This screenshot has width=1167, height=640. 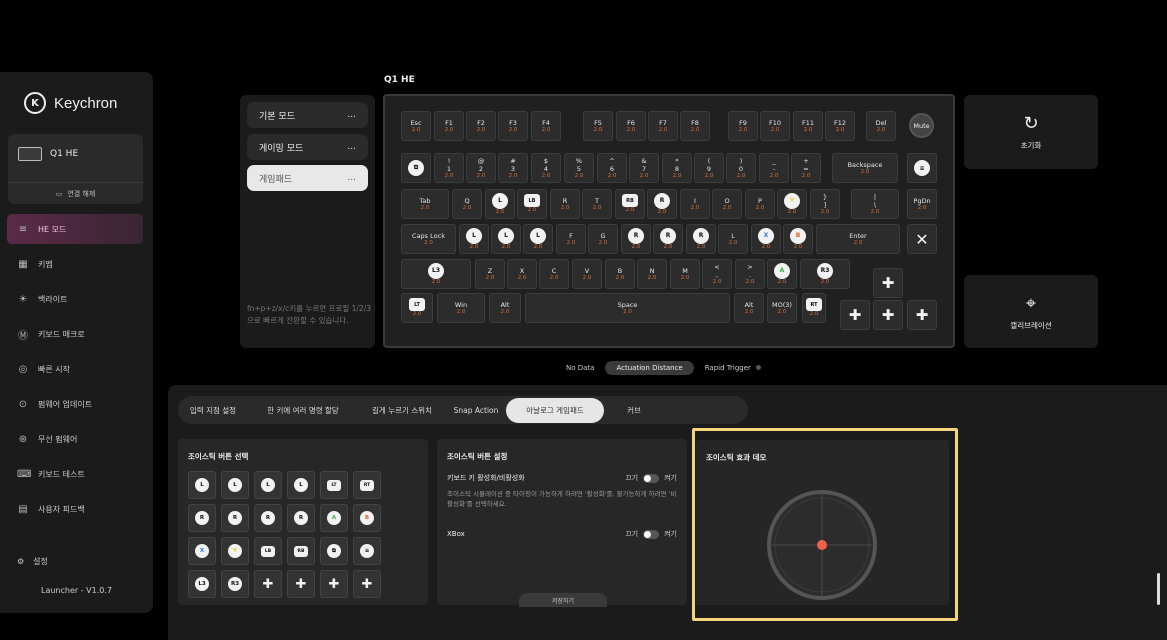 I want to click on key-r1-c11: _ -2.0, so click(x=774, y=168).